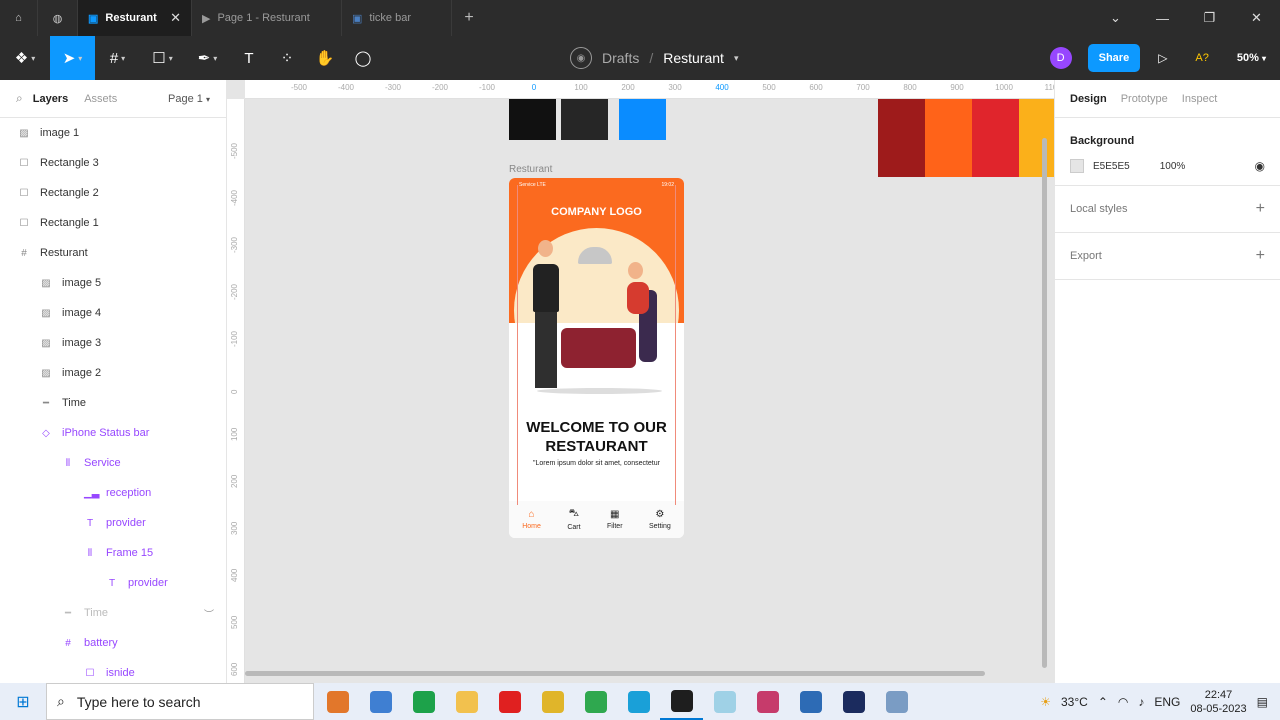  What do you see at coordinates (530, 169) in the screenshot?
I see `frame-label: Resturant` at bounding box center [530, 169].